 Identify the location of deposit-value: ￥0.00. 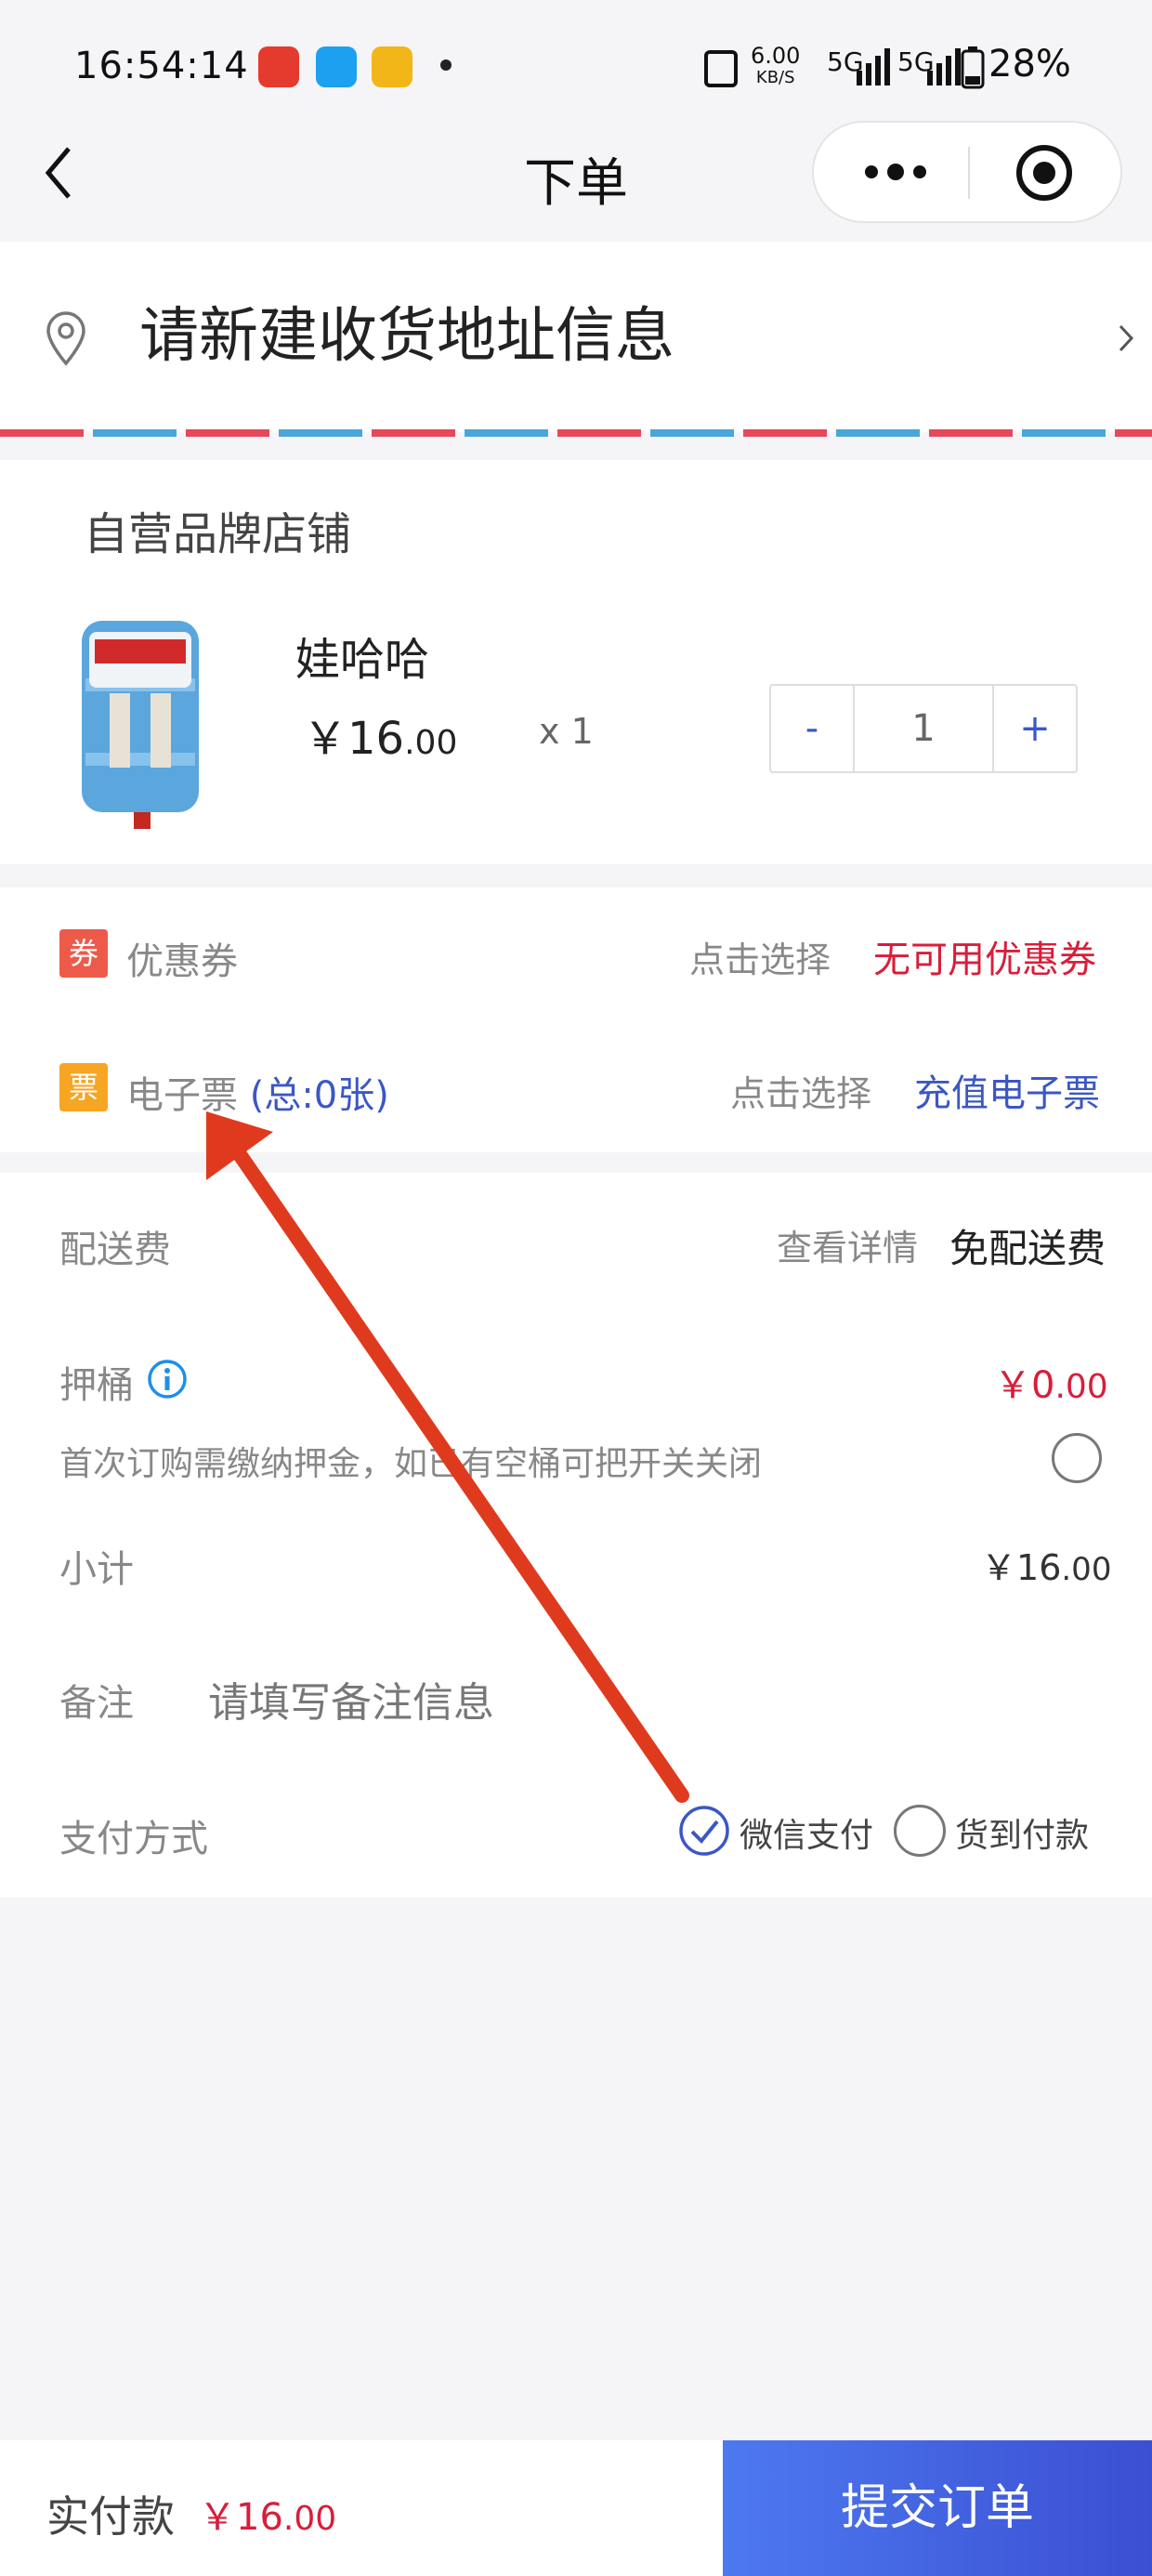
(1051, 1385).